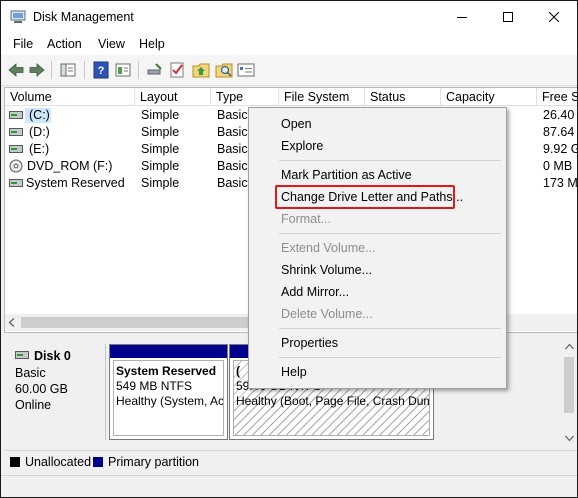 The image size is (578, 498). Describe the element at coordinates (111, 44) in the screenshot. I see `menu-view: View` at that location.